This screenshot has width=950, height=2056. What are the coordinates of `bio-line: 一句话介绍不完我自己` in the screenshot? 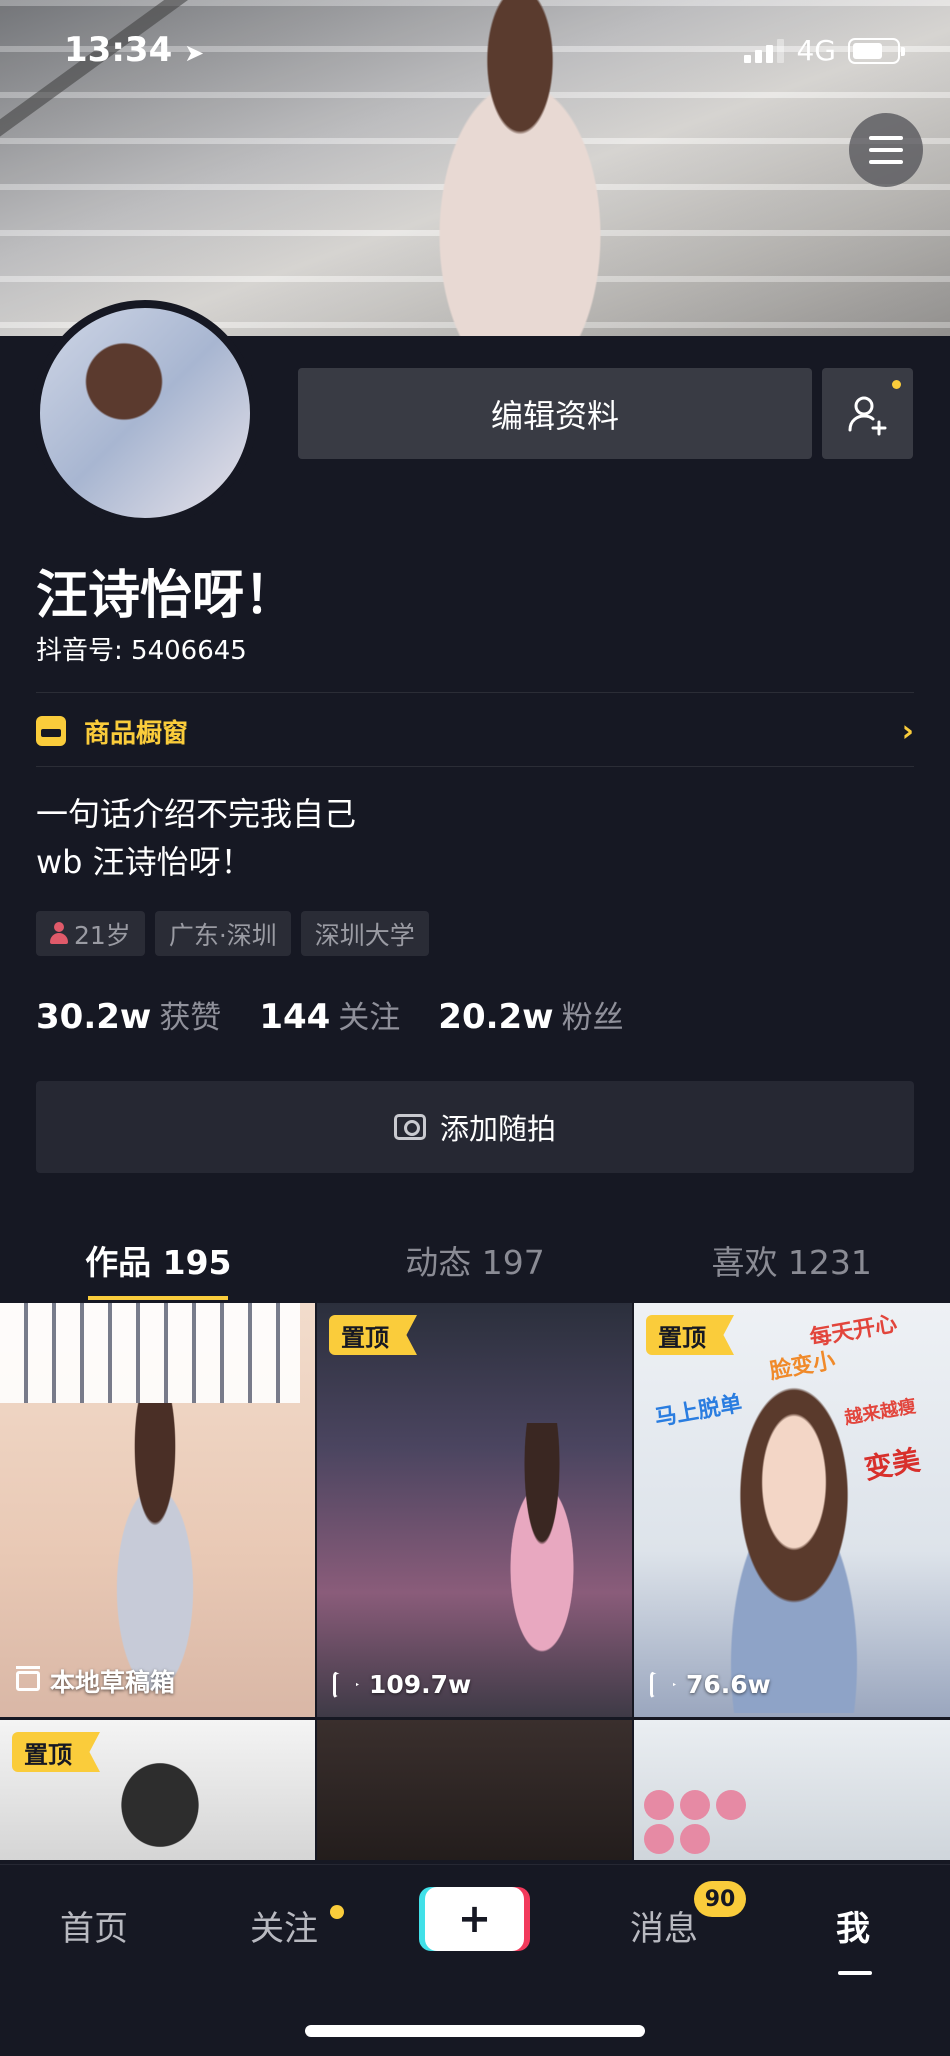 It's located at (196, 814).